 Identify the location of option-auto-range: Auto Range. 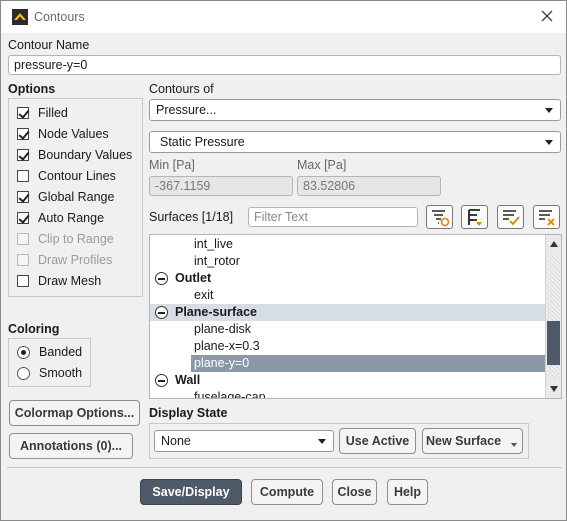
(60, 218).